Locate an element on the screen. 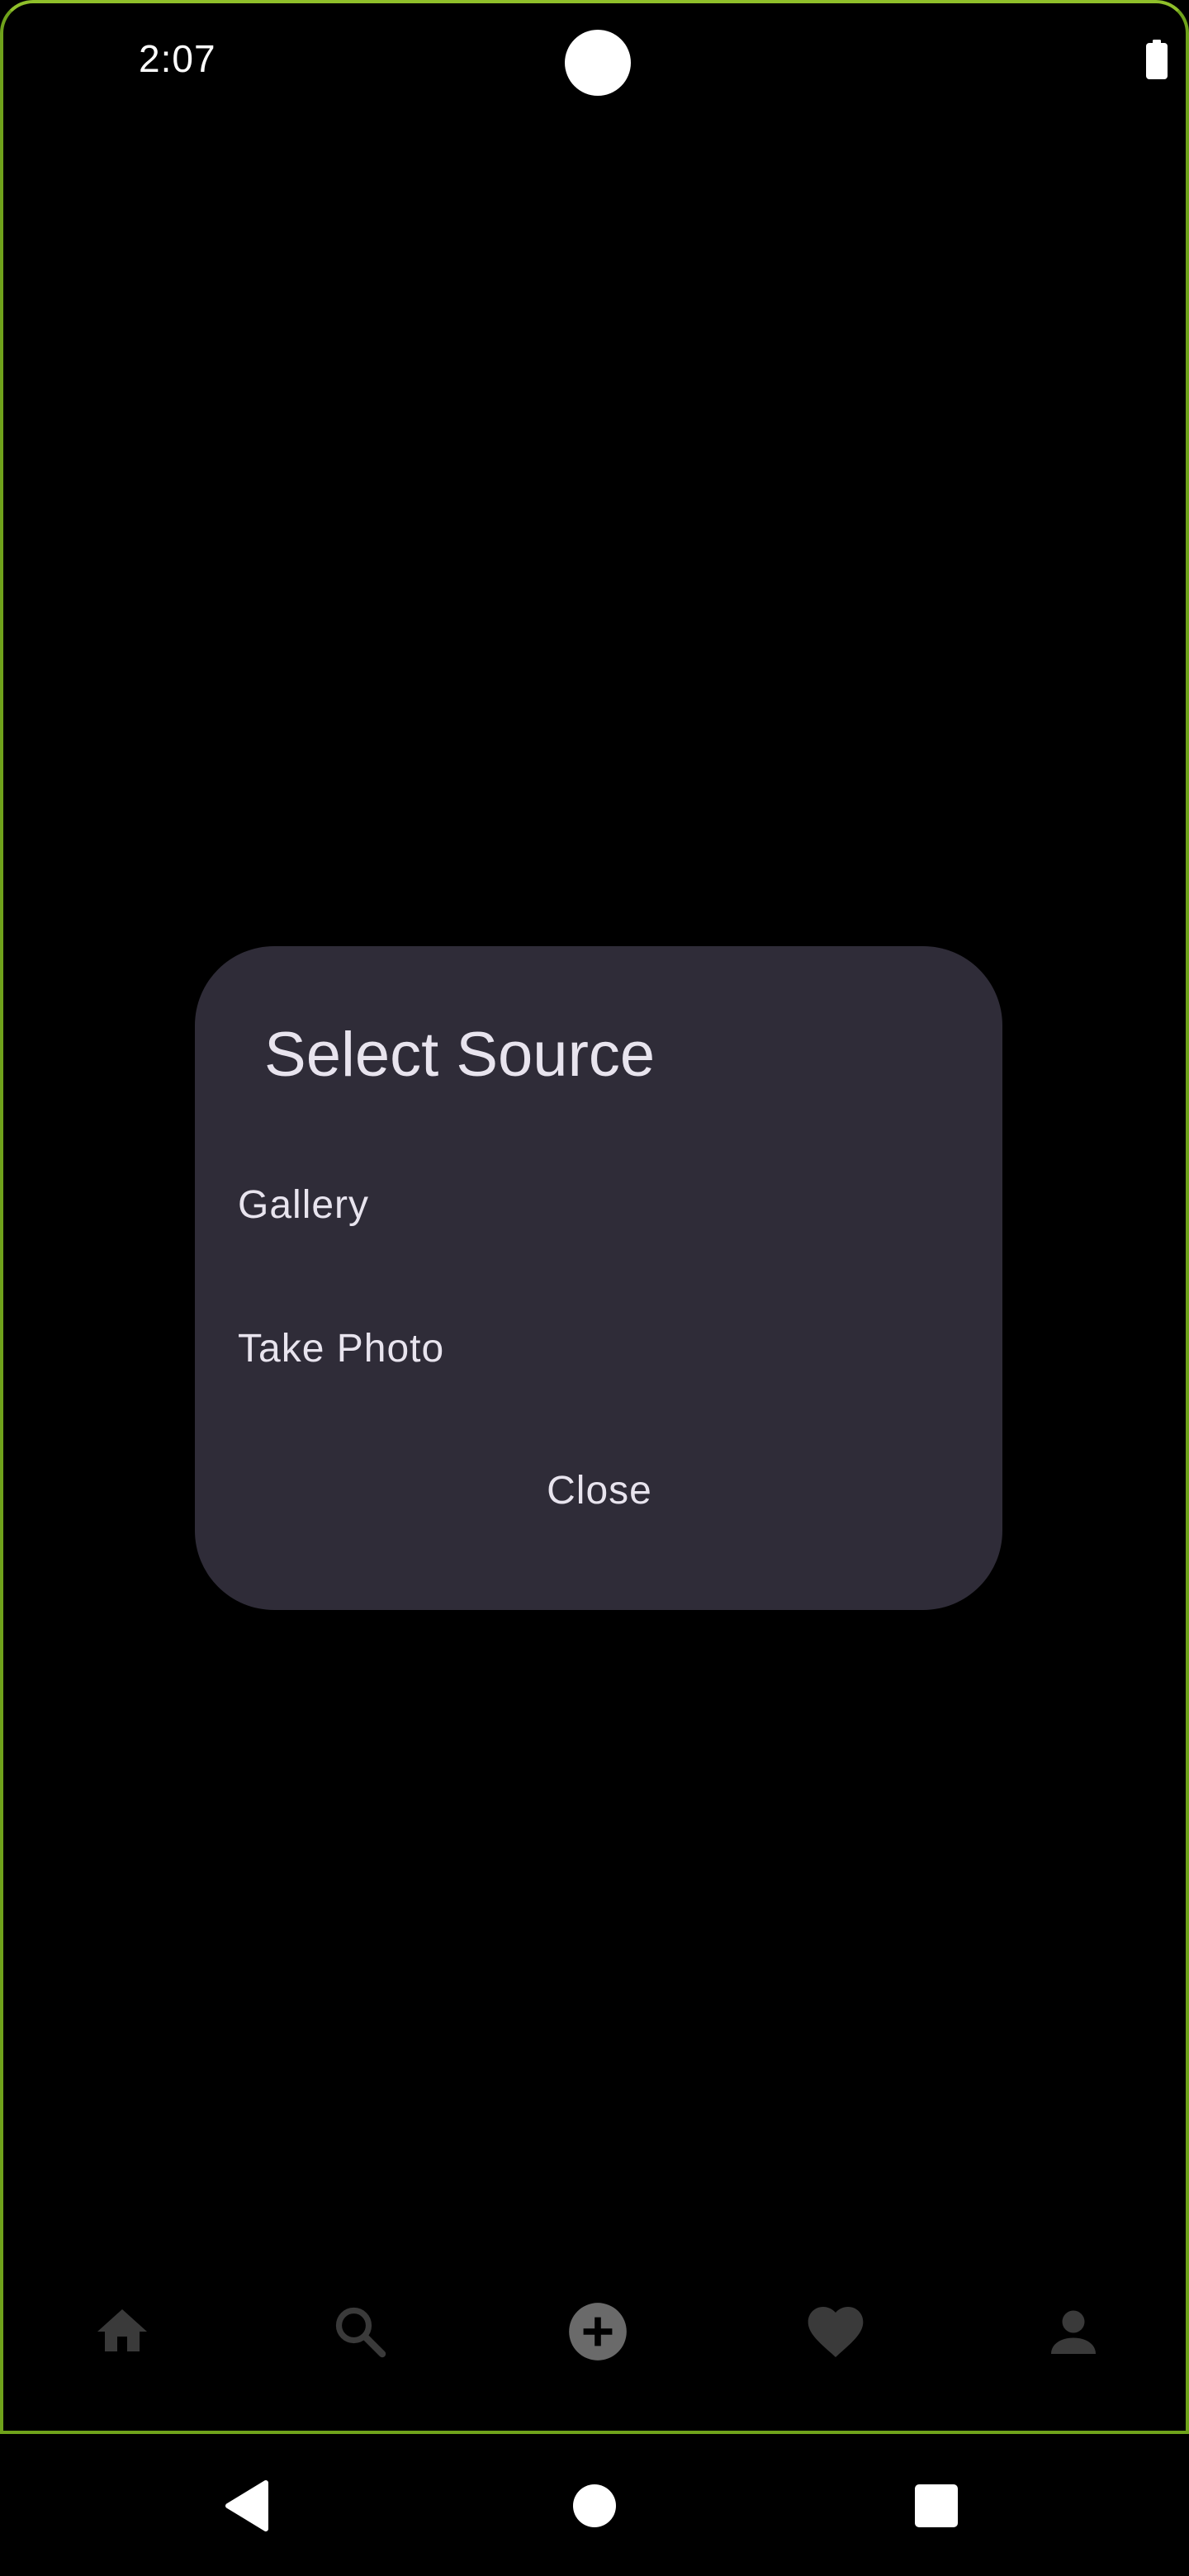 The height and width of the screenshot is (2576, 1189). nav-favorites is located at coordinates (835, 2332).